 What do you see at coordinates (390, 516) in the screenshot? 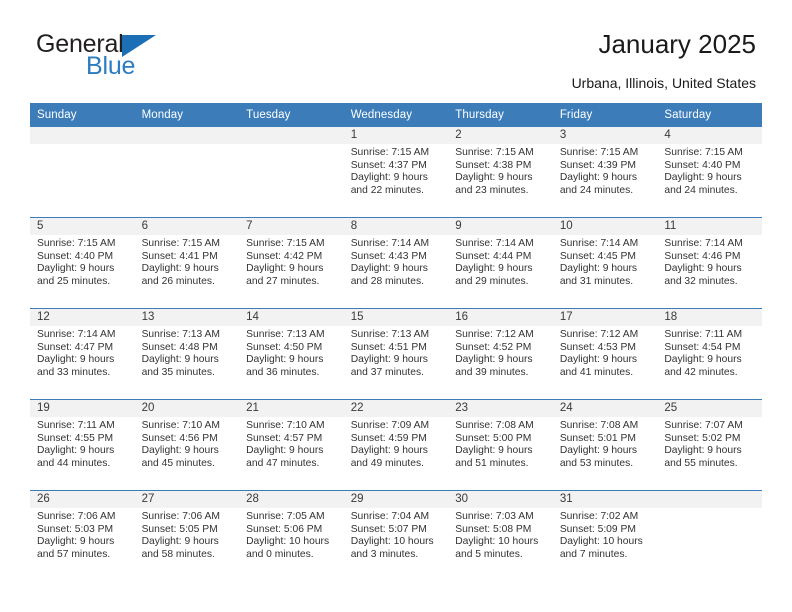
I see `sunrise-text: Sunrise: 7:04 AM` at bounding box center [390, 516].